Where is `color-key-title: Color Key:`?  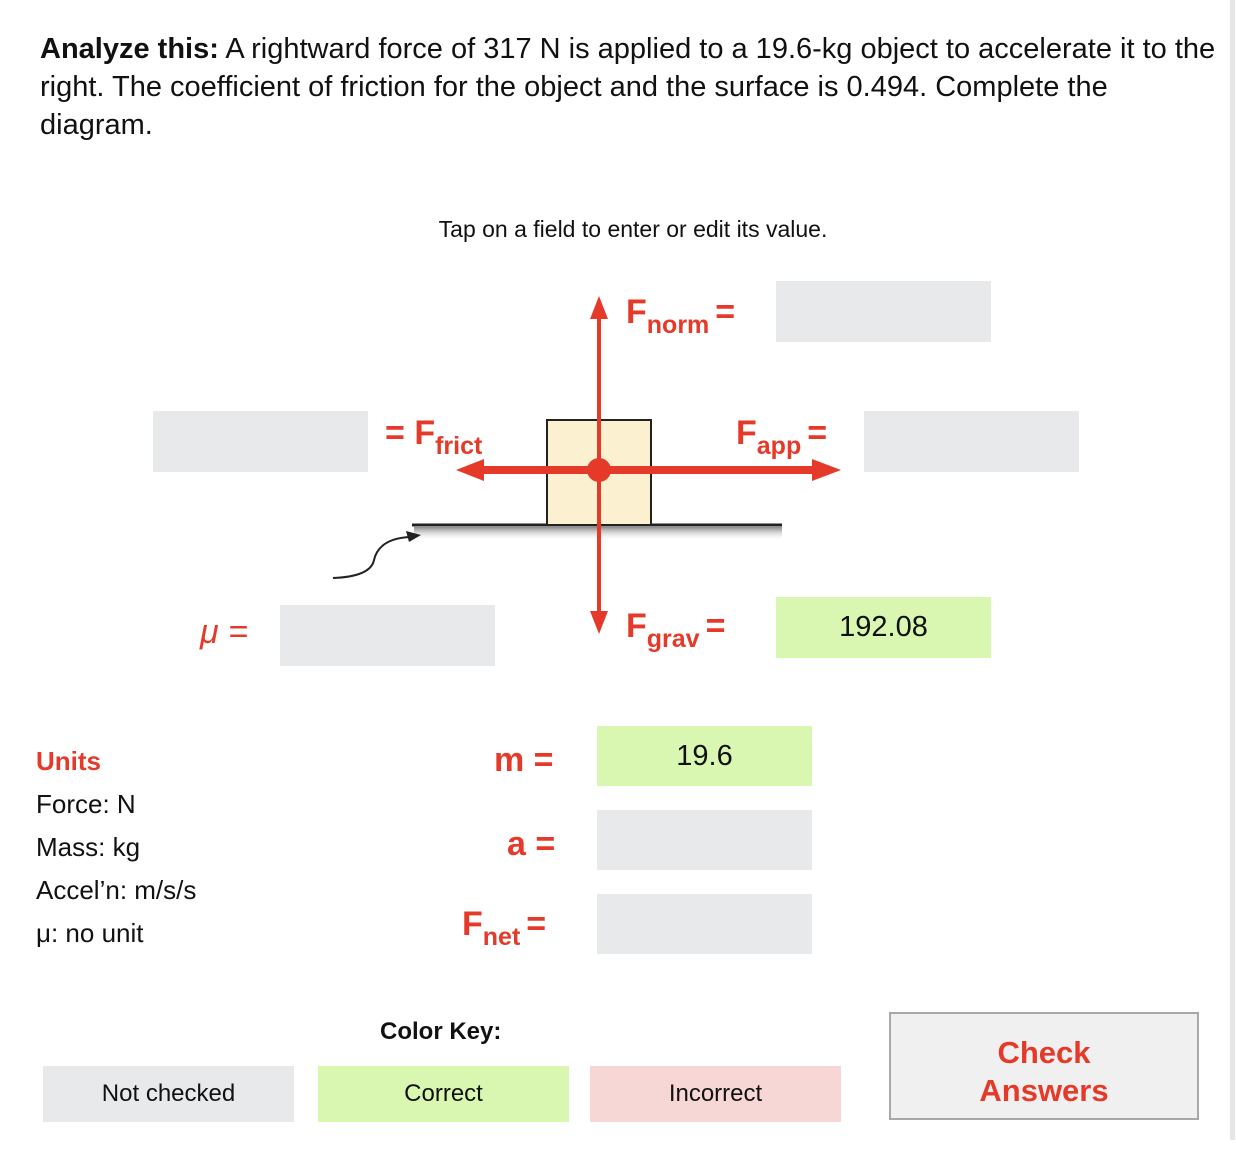
color-key-title: Color Key: is located at coordinates (441, 1031).